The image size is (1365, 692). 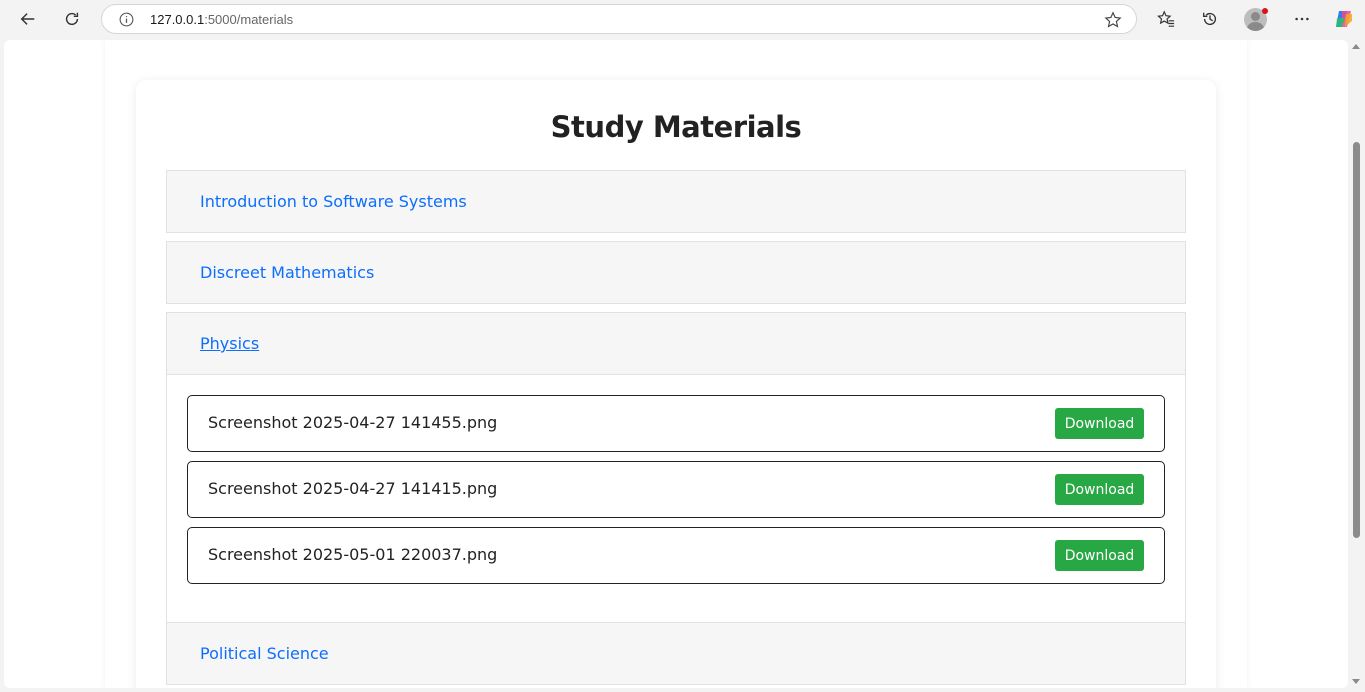 I want to click on url-path: :5000/materials, so click(x=249, y=19).